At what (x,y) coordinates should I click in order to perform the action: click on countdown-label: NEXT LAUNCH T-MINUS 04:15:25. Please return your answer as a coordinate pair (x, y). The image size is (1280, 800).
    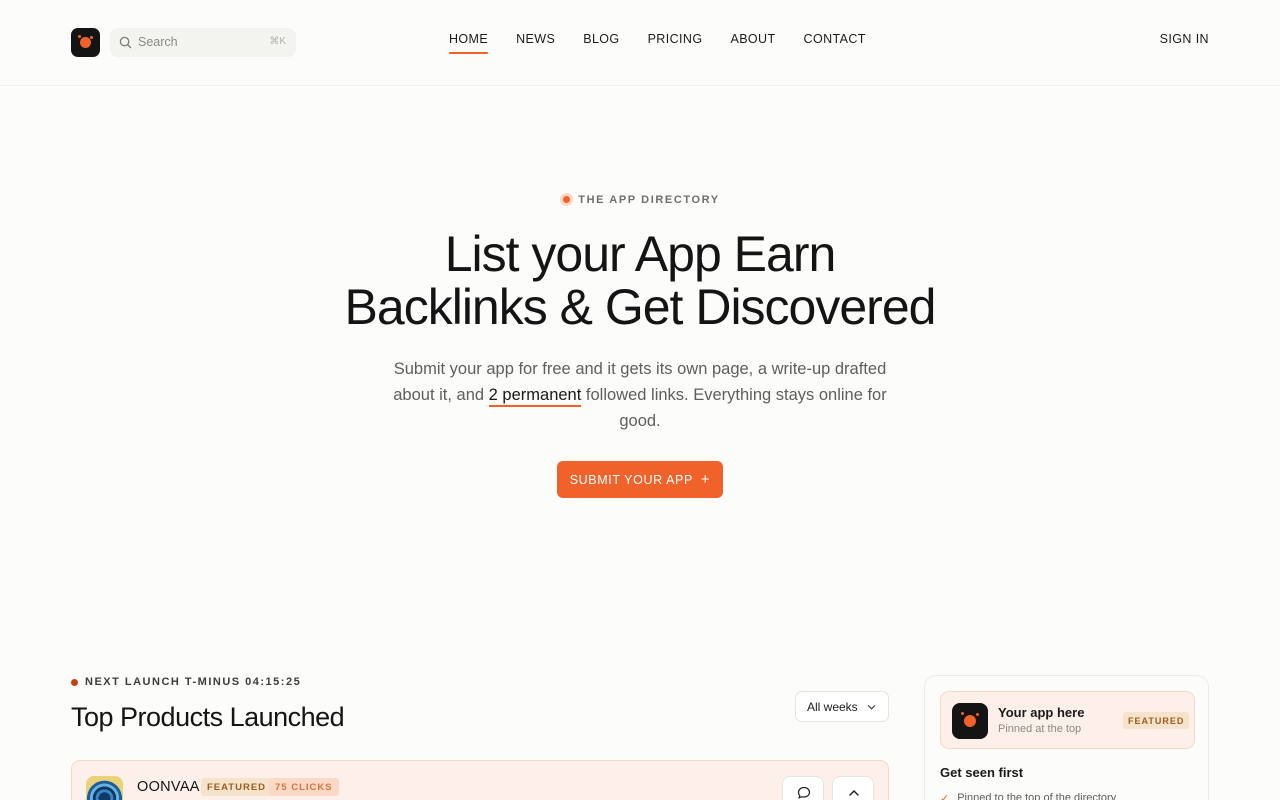
    Looking at the image, I should click on (193, 682).